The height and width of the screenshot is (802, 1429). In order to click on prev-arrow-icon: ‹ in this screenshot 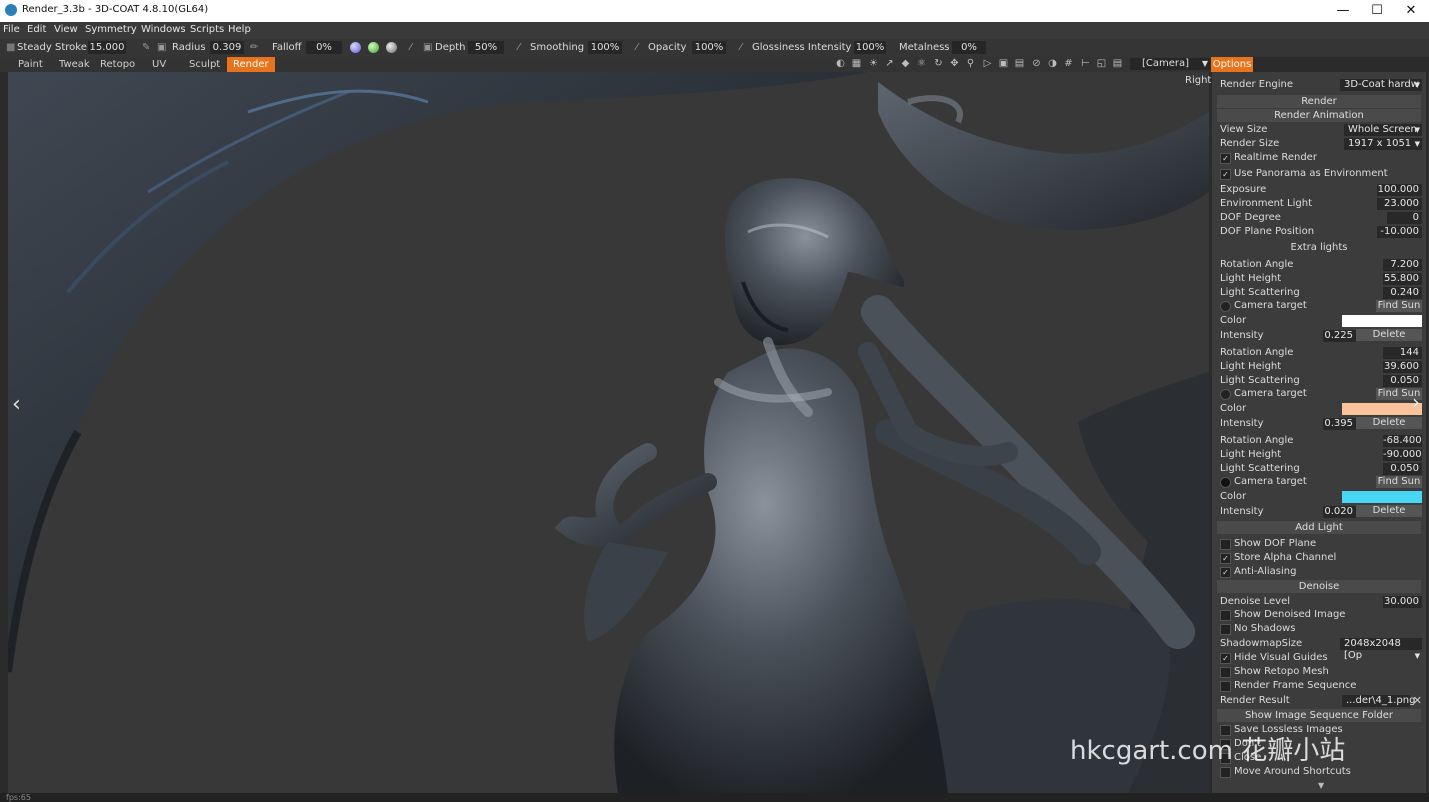, I will do `click(16, 404)`.